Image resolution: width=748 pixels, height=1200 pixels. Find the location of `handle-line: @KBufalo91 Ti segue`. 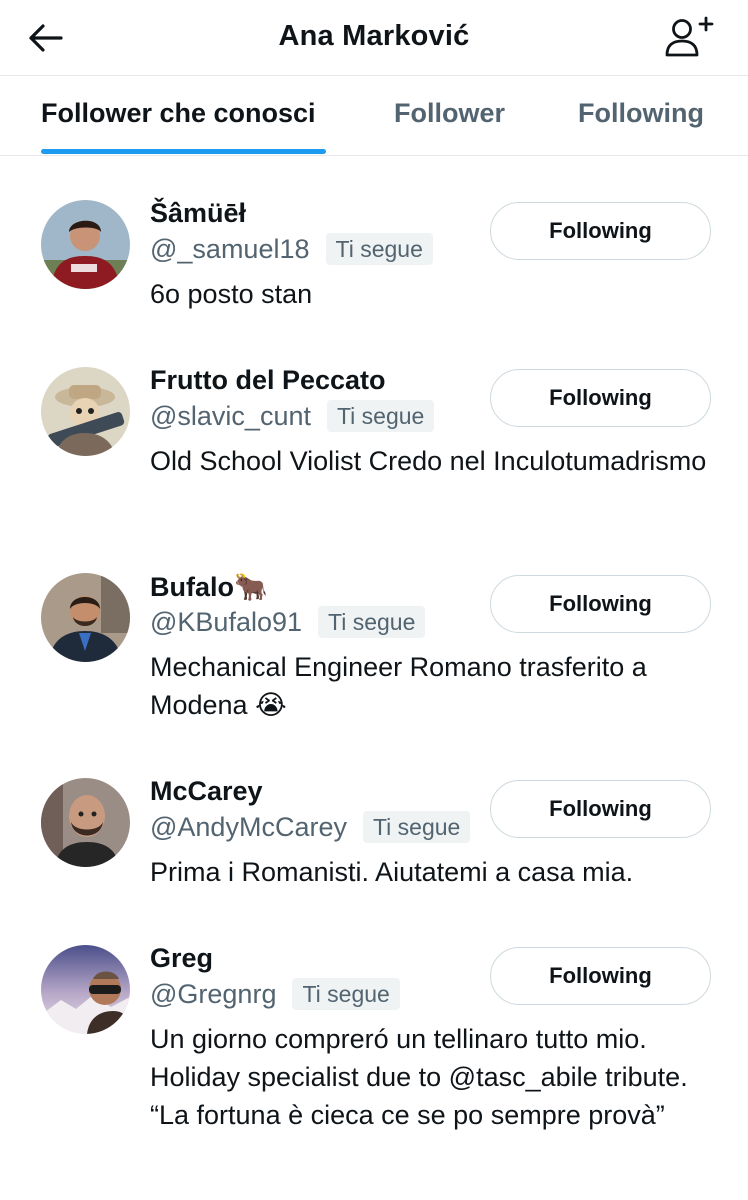

handle-line: @KBufalo91 Ti segue is located at coordinates (288, 622).